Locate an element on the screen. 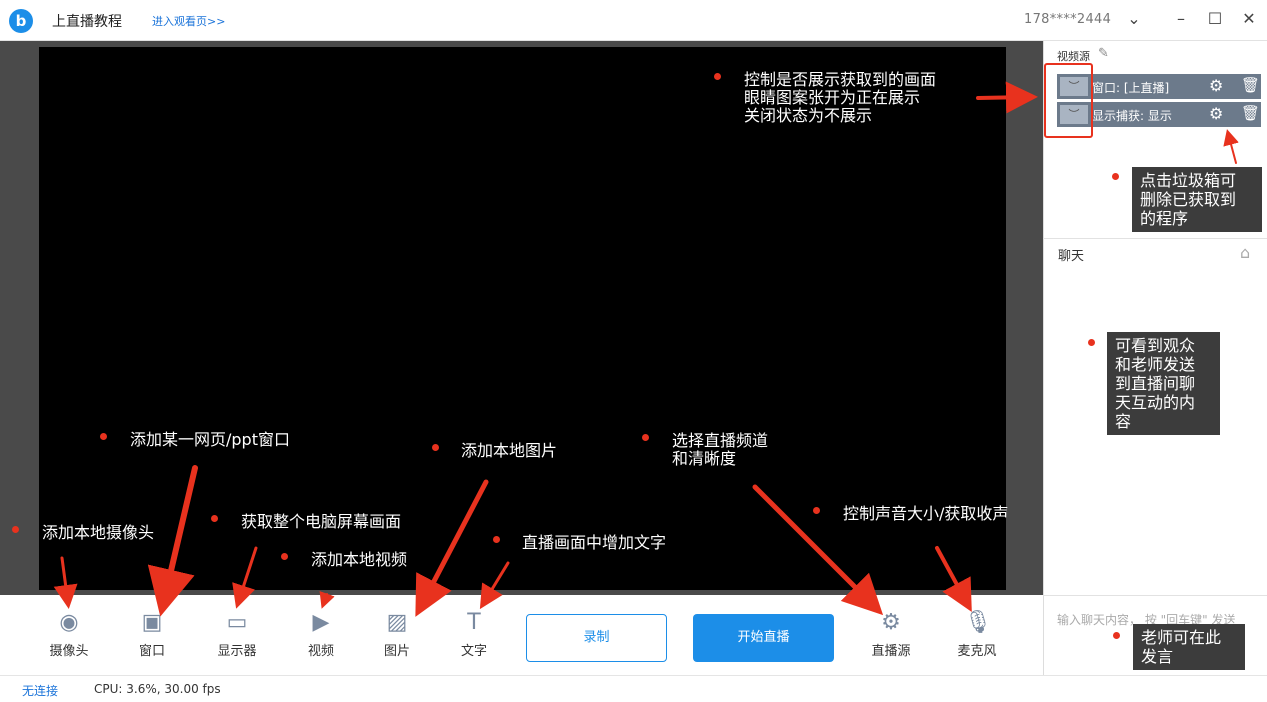 The height and width of the screenshot is (702, 1267). annotation-trash: 点击垃圾箱可 删除已获取到 的程序 is located at coordinates (1197, 199).